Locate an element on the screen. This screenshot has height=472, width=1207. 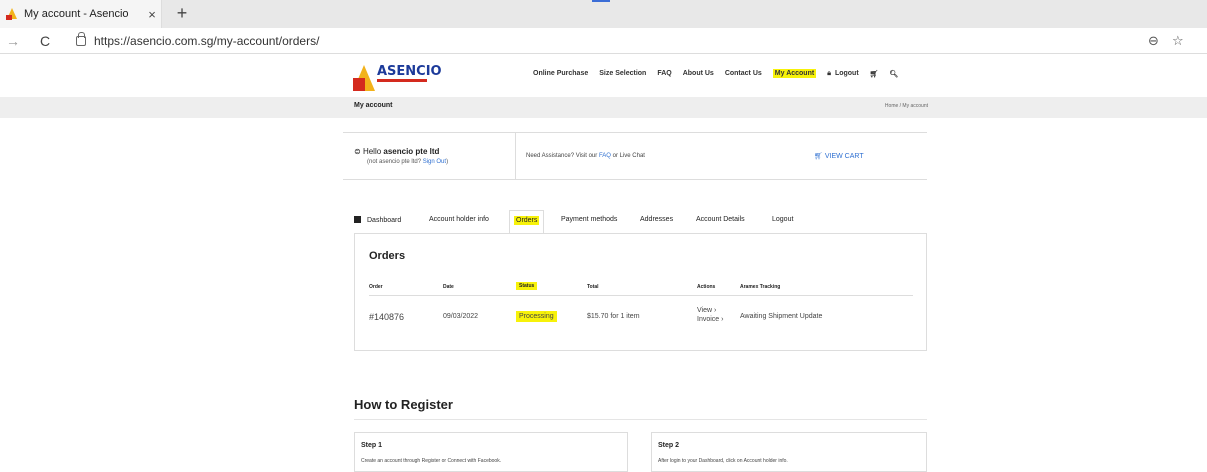
greeting-text: Hello is located at coordinates (373, 151).